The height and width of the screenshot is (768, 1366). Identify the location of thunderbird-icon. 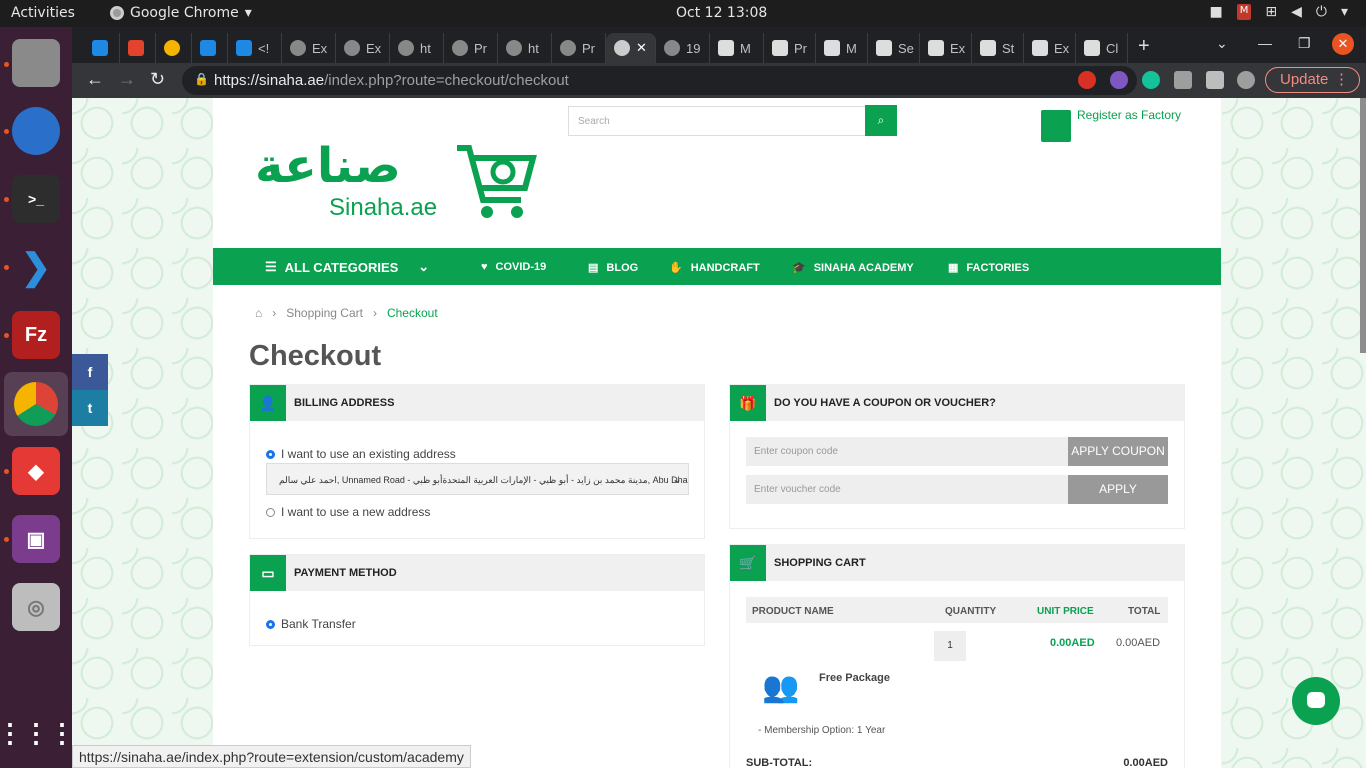
(36, 131).